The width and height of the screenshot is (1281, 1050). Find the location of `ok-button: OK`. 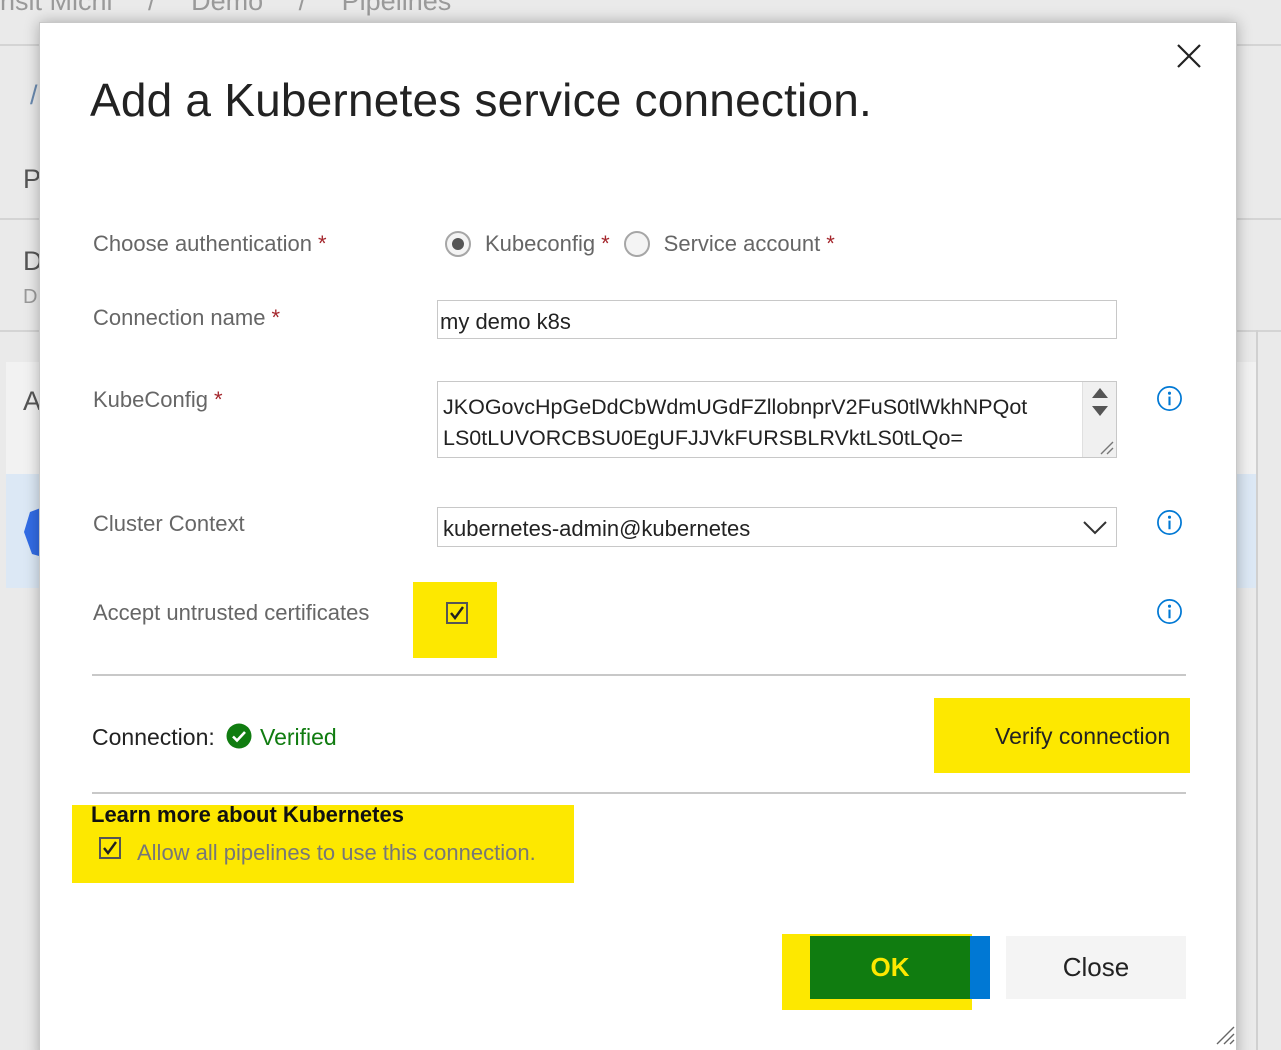

ok-button: OK is located at coordinates (900, 967).